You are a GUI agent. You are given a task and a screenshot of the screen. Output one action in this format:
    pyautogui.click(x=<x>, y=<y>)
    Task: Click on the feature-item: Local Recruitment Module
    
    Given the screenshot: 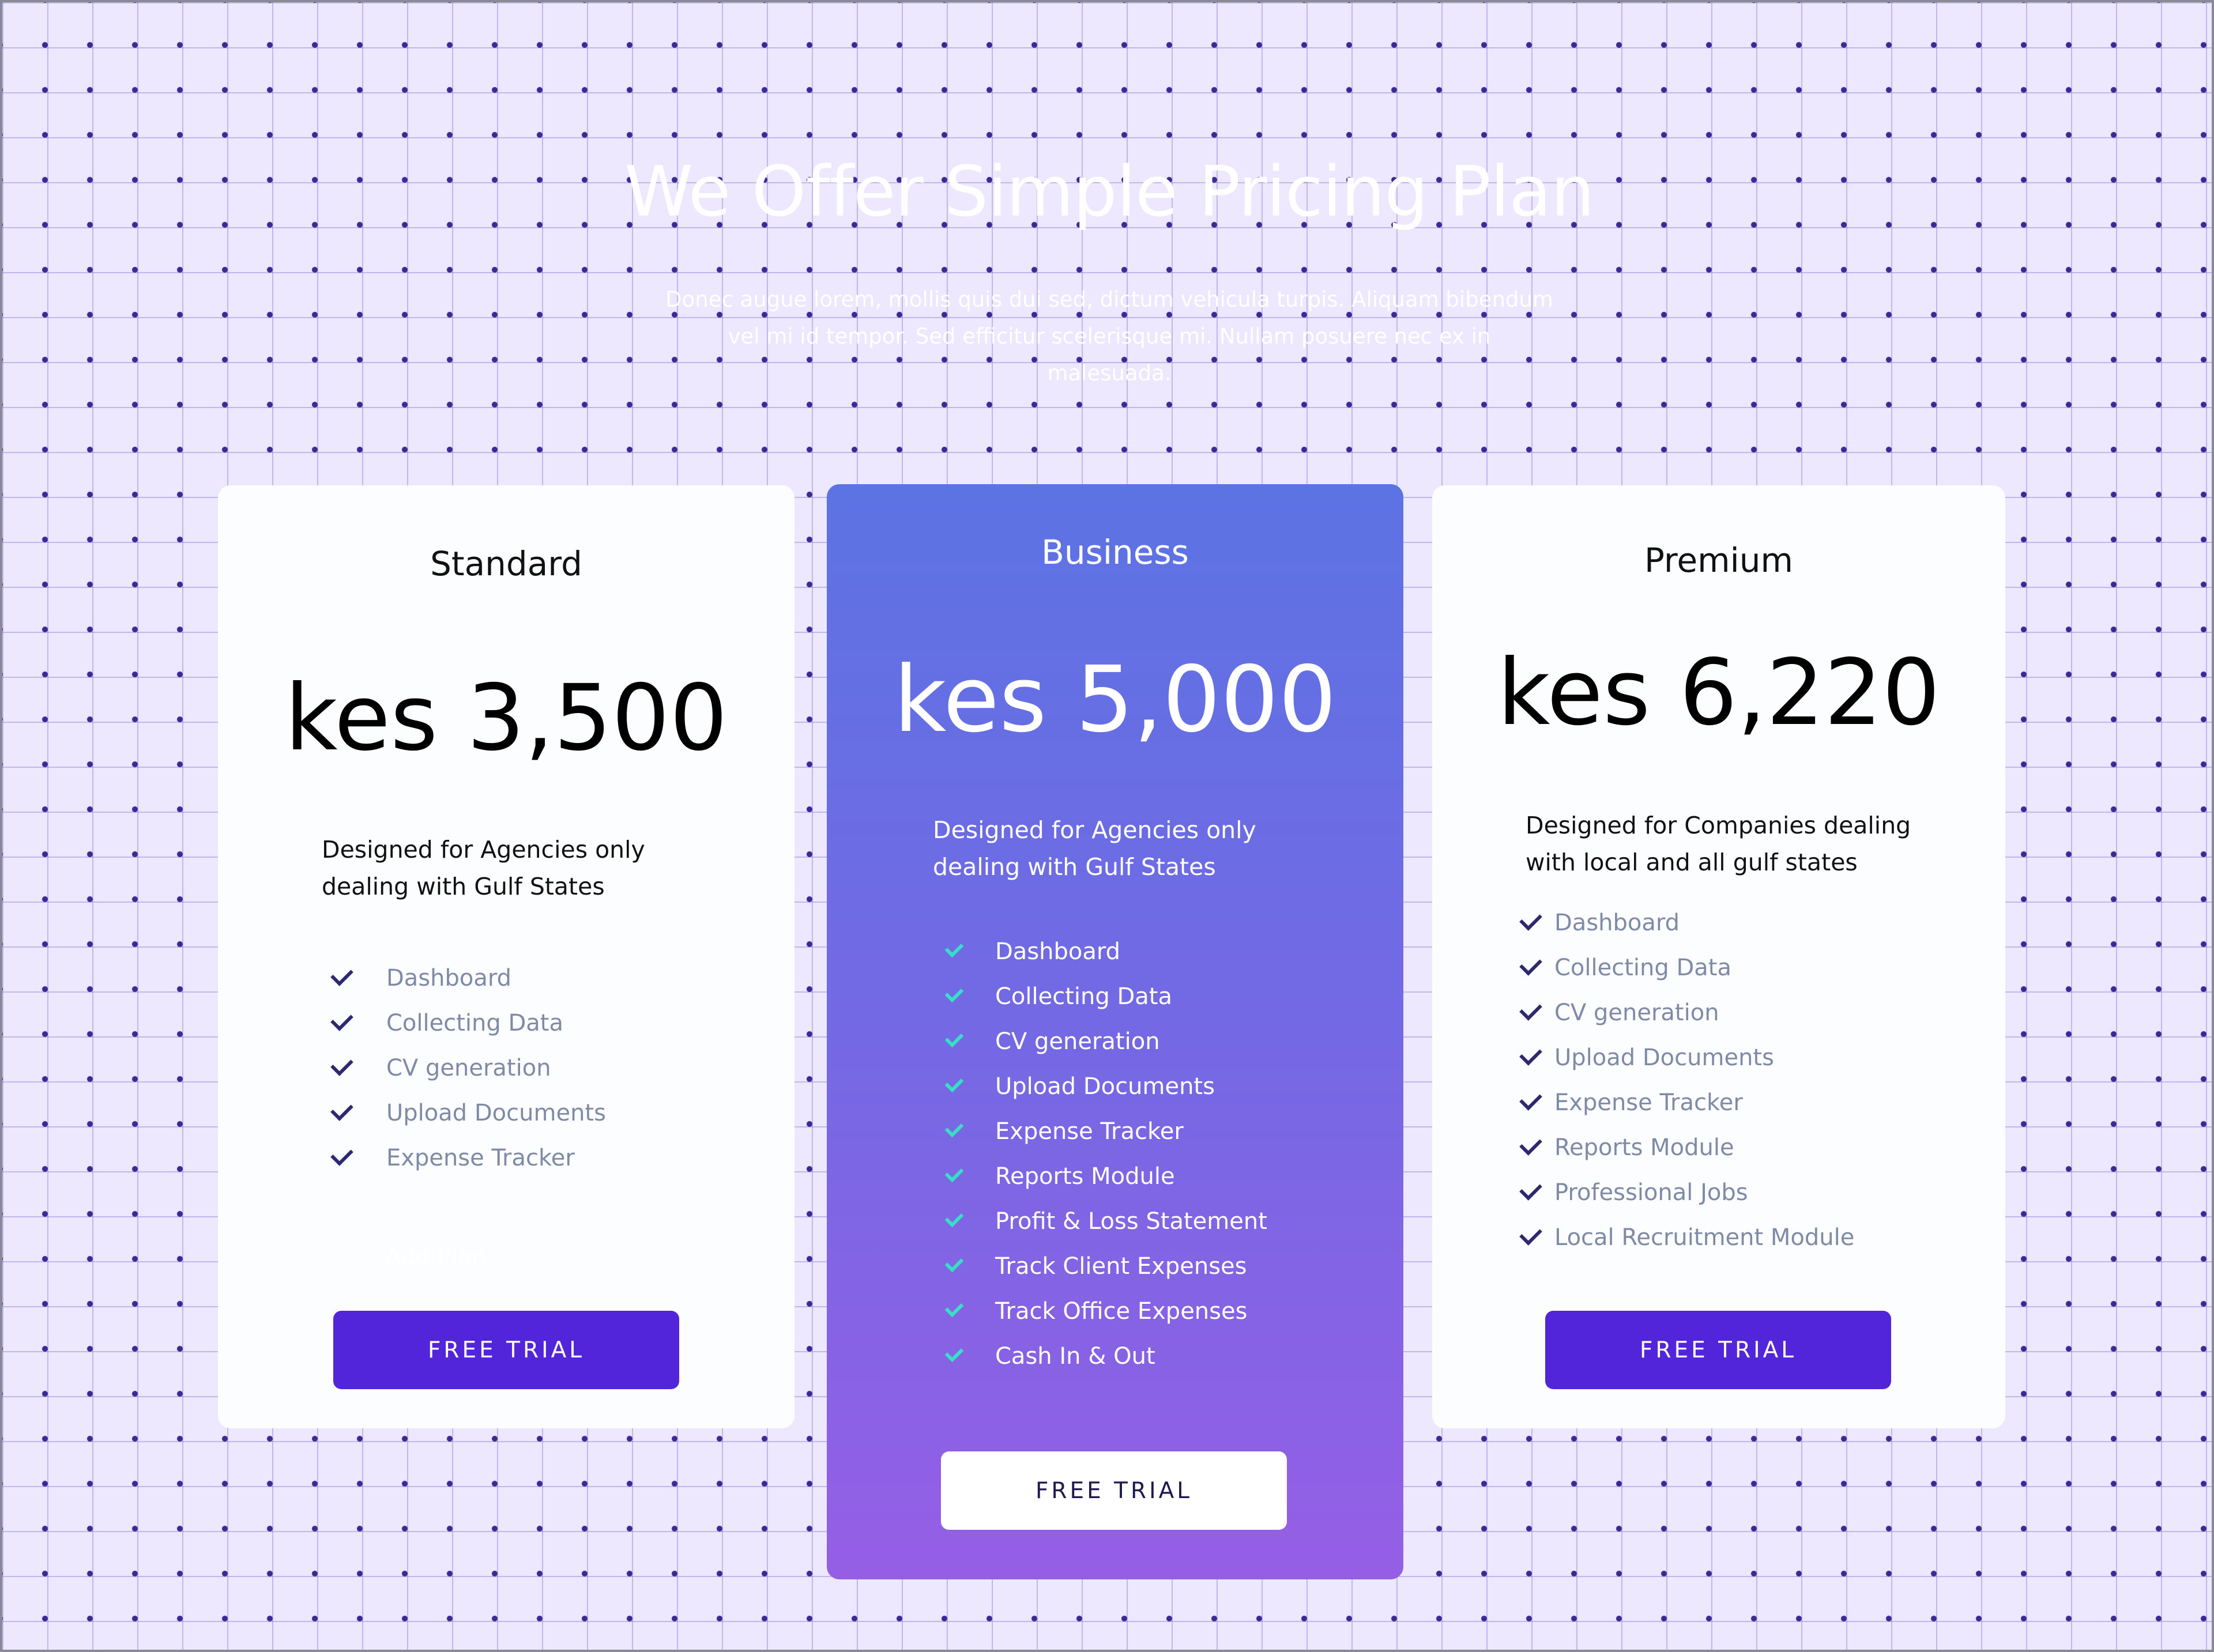 What is the action you would take?
    pyautogui.click(x=1687, y=1237)
    